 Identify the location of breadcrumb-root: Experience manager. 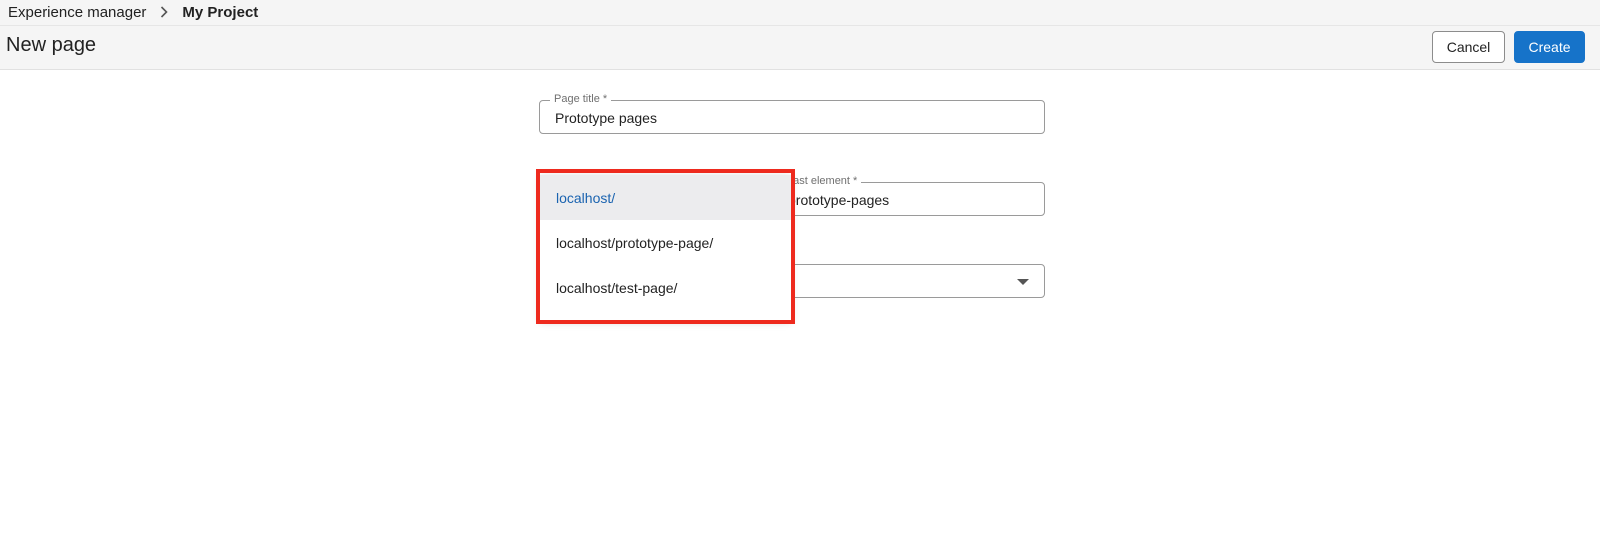
(77, 12).